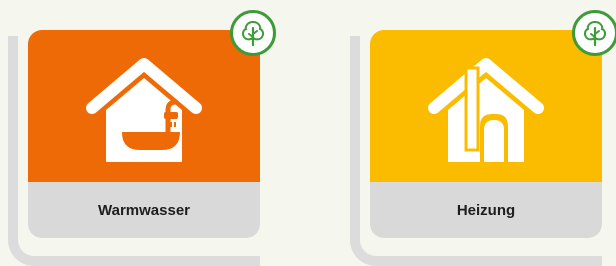 This screenshot has height=266, width=616. Describe the element at coordinates (486, 110) in the screenshot. I see `house-chimney-icon` at that location.